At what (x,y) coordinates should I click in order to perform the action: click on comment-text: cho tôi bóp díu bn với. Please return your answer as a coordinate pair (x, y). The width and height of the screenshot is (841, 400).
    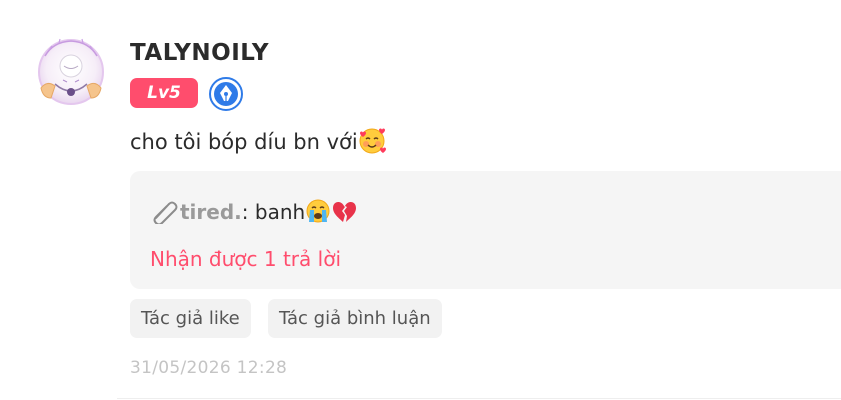
    Looking at the image, I should click on (258, 142).